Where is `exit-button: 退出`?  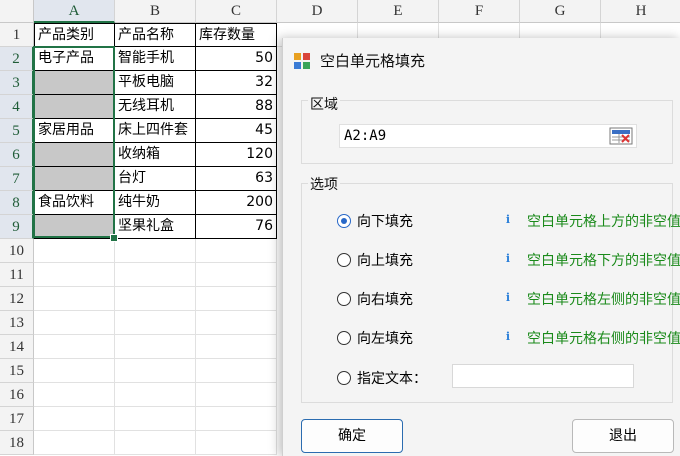 exit-button: 退出 is located at coordinates (623, 436).